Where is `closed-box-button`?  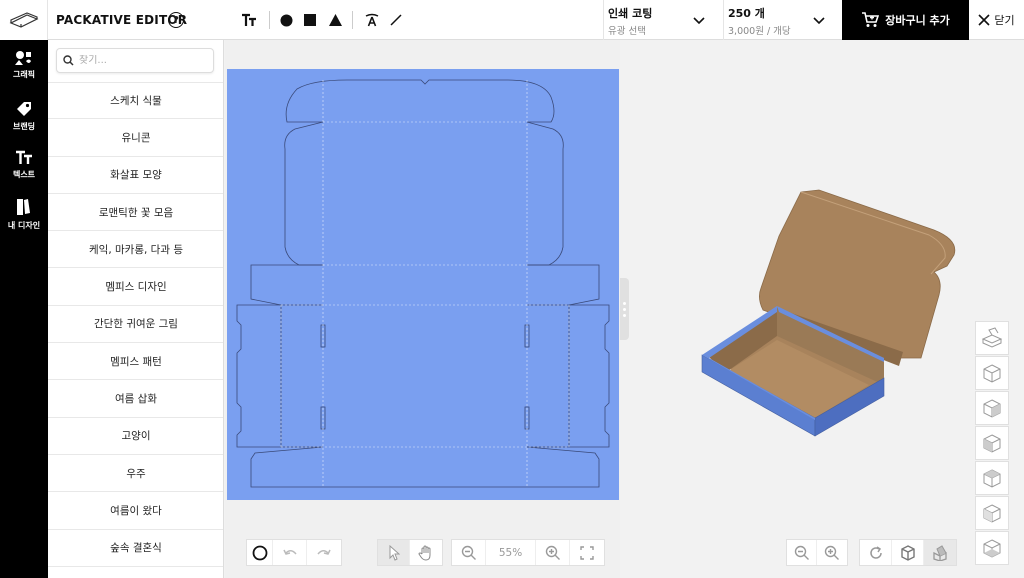
closed-box-button is located at coordinates (908, 552).